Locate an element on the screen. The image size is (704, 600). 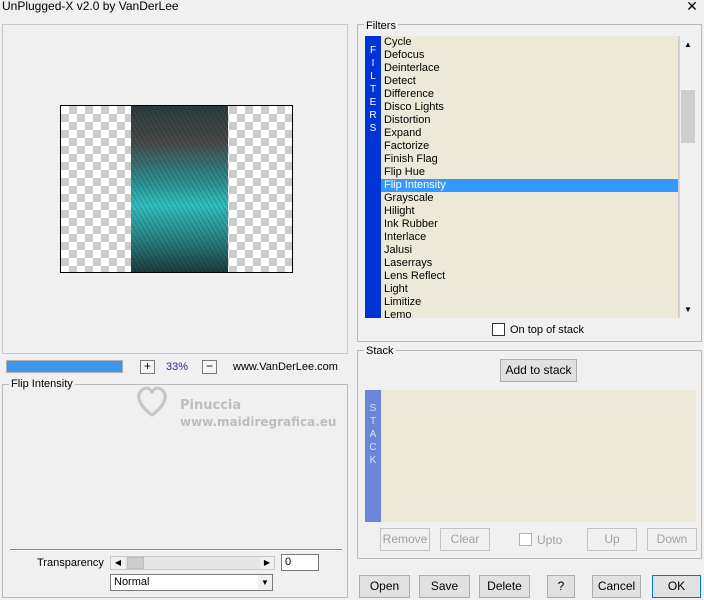
filter-item: Distortion is located at coordinates (529, 120).